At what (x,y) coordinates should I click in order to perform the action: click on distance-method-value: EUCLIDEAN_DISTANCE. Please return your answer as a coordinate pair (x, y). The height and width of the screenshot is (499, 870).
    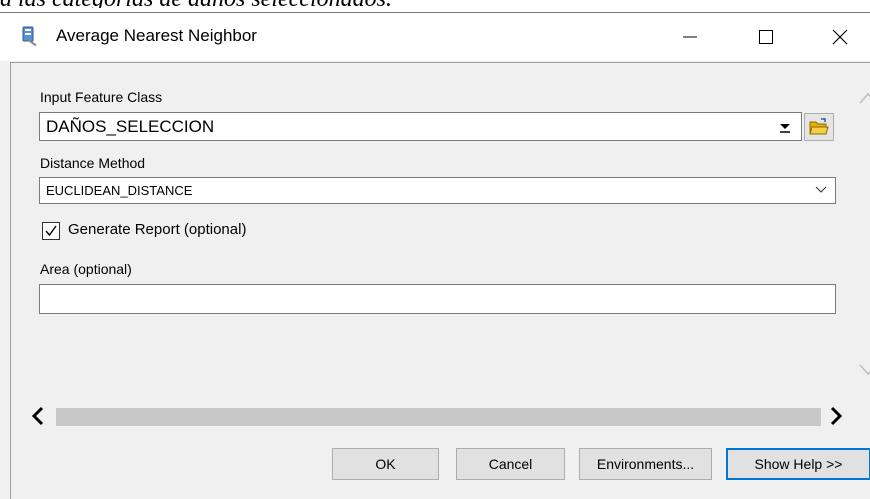
    Looking at the image, I should click on (119, 190).